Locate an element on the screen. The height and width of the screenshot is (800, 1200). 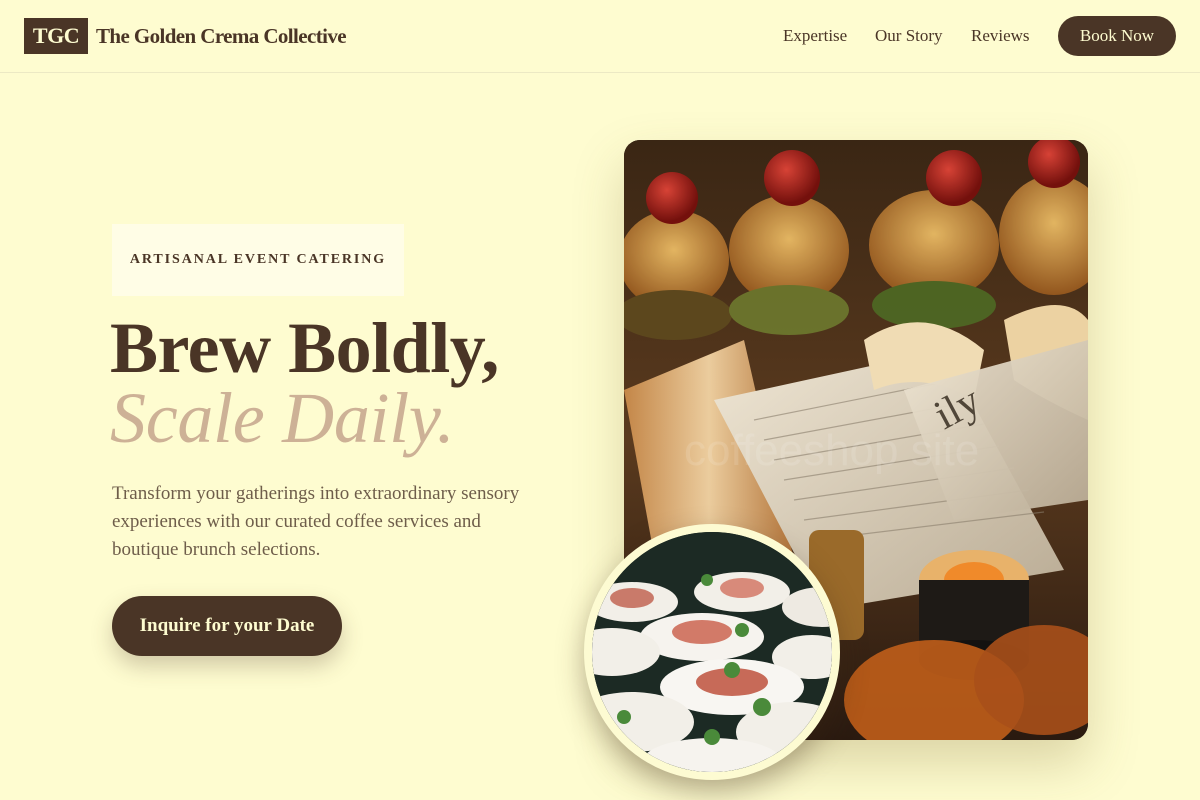
logo-mark: TGC is located at coordinates (56, 36).